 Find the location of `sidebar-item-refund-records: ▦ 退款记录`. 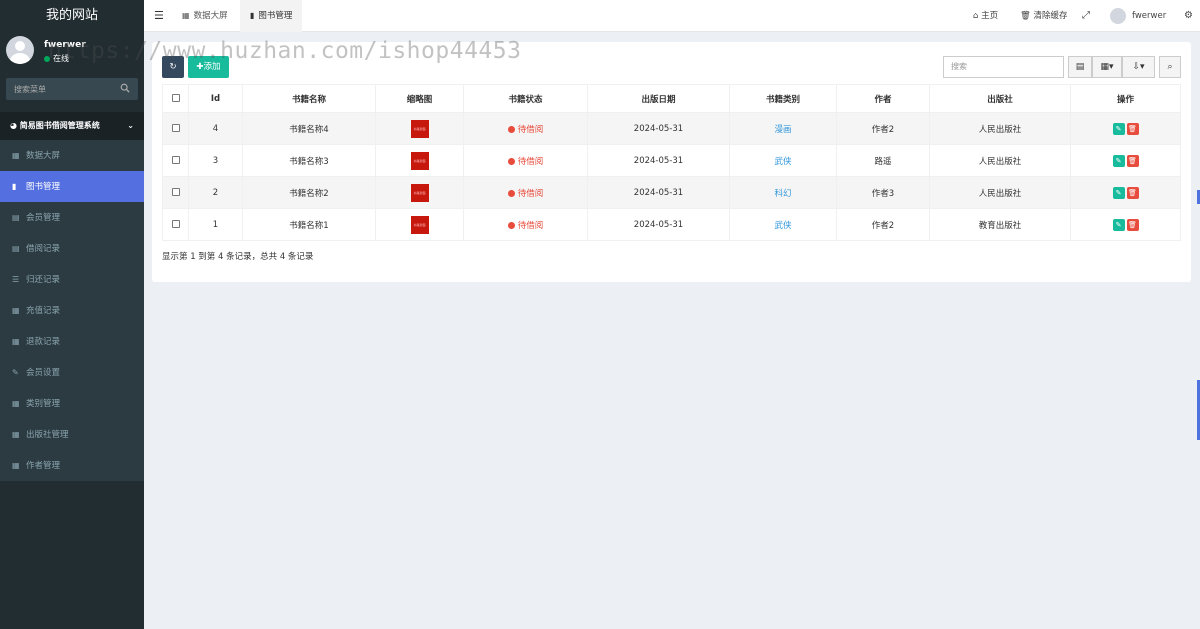

sidebar-item-refund-records: ▦ 退款记录 is located at coordinates (72, 341).